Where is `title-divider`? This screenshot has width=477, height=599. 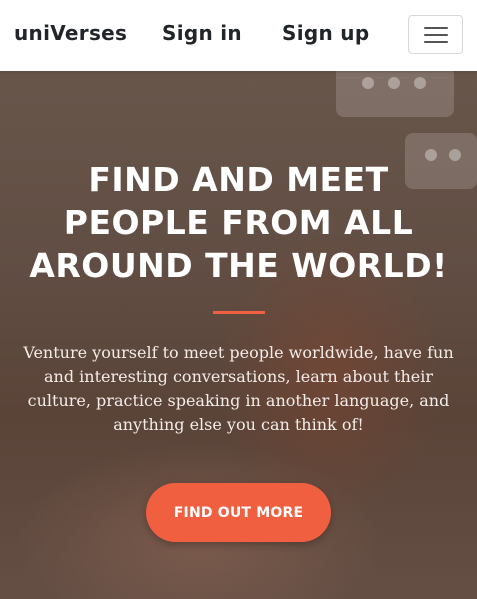
title-divider is located at coordinates (239, 312).